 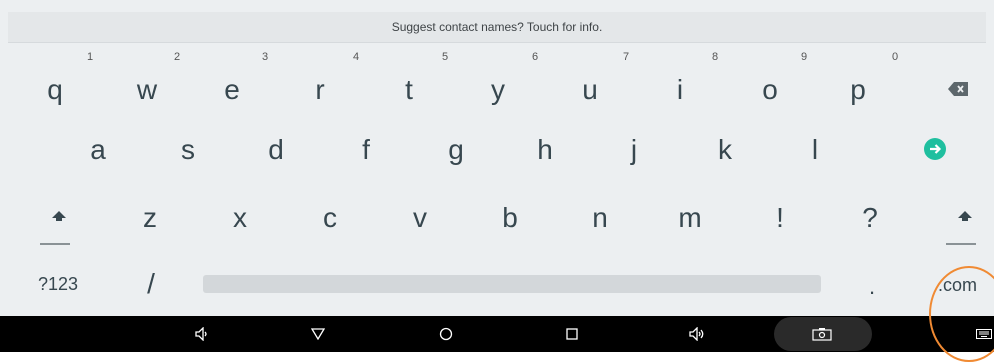 What do you see at coordinates (545, 150) in the screenshot?
I see `key-h: h` at bounding box center [545, 150].